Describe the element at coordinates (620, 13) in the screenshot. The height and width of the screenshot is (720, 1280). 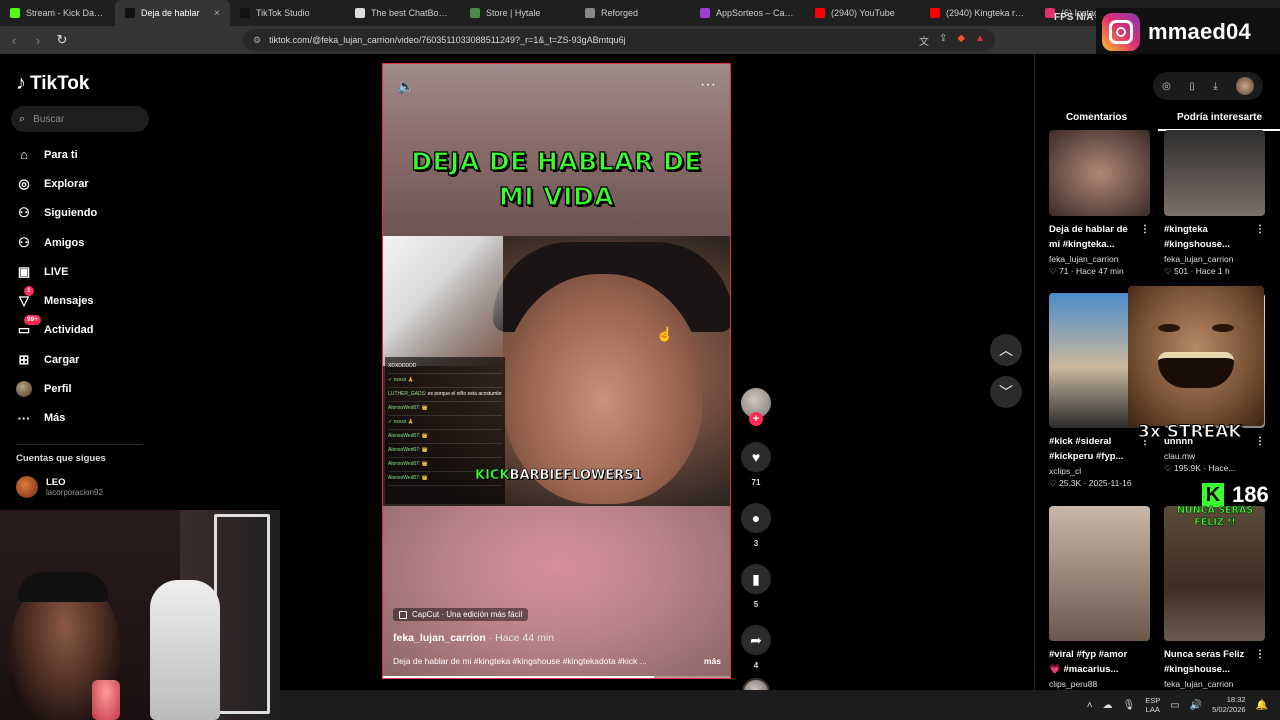
I see `tab-title: Reforged` at that location.